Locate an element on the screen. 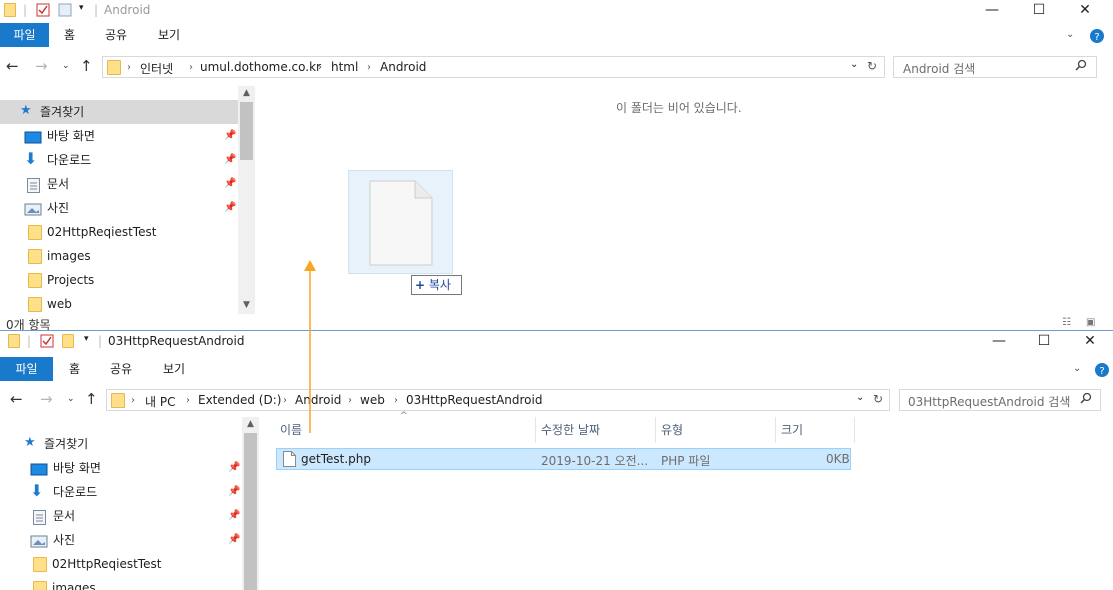  large-icons-view-icon: ▣ is located at coordinates (1090, 322).